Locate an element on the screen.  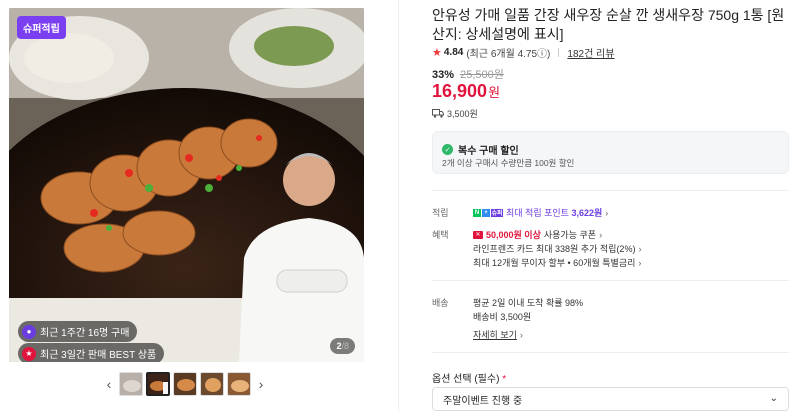
discount-row: 33% 25,500원 is located at coordinates (468, 74).